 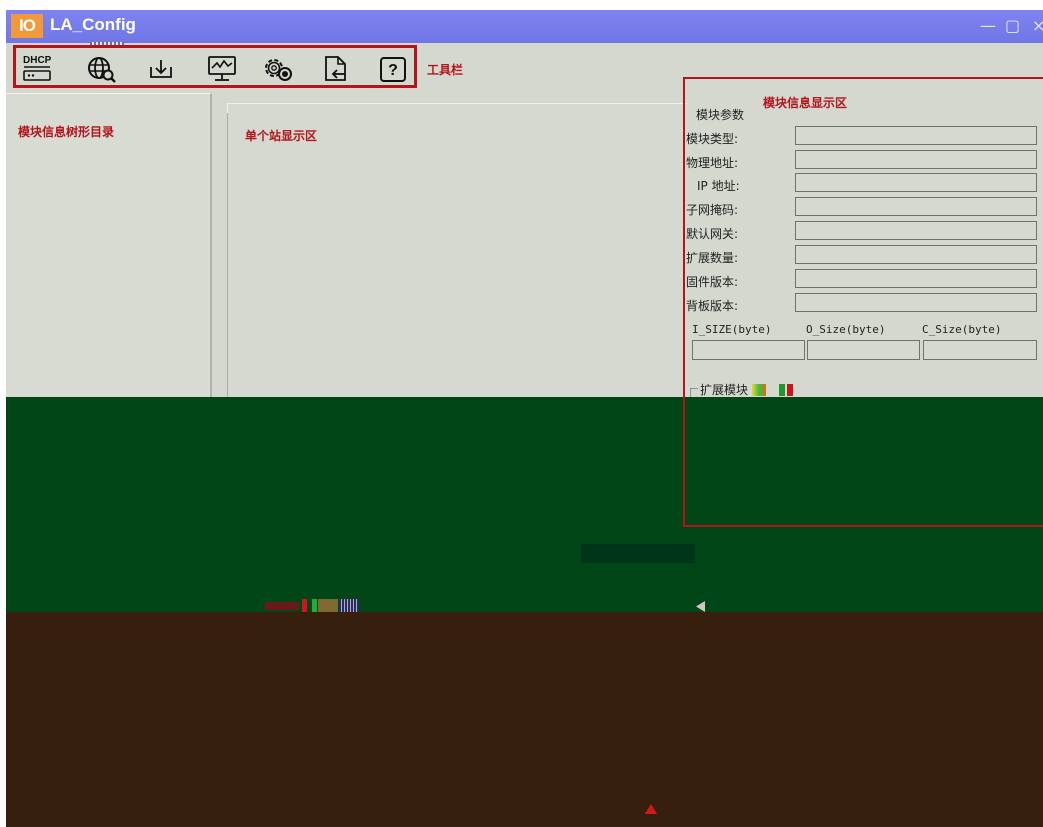 I want to click on subnet-mask-label: 子网掩码:, so click(x=712, y=210).